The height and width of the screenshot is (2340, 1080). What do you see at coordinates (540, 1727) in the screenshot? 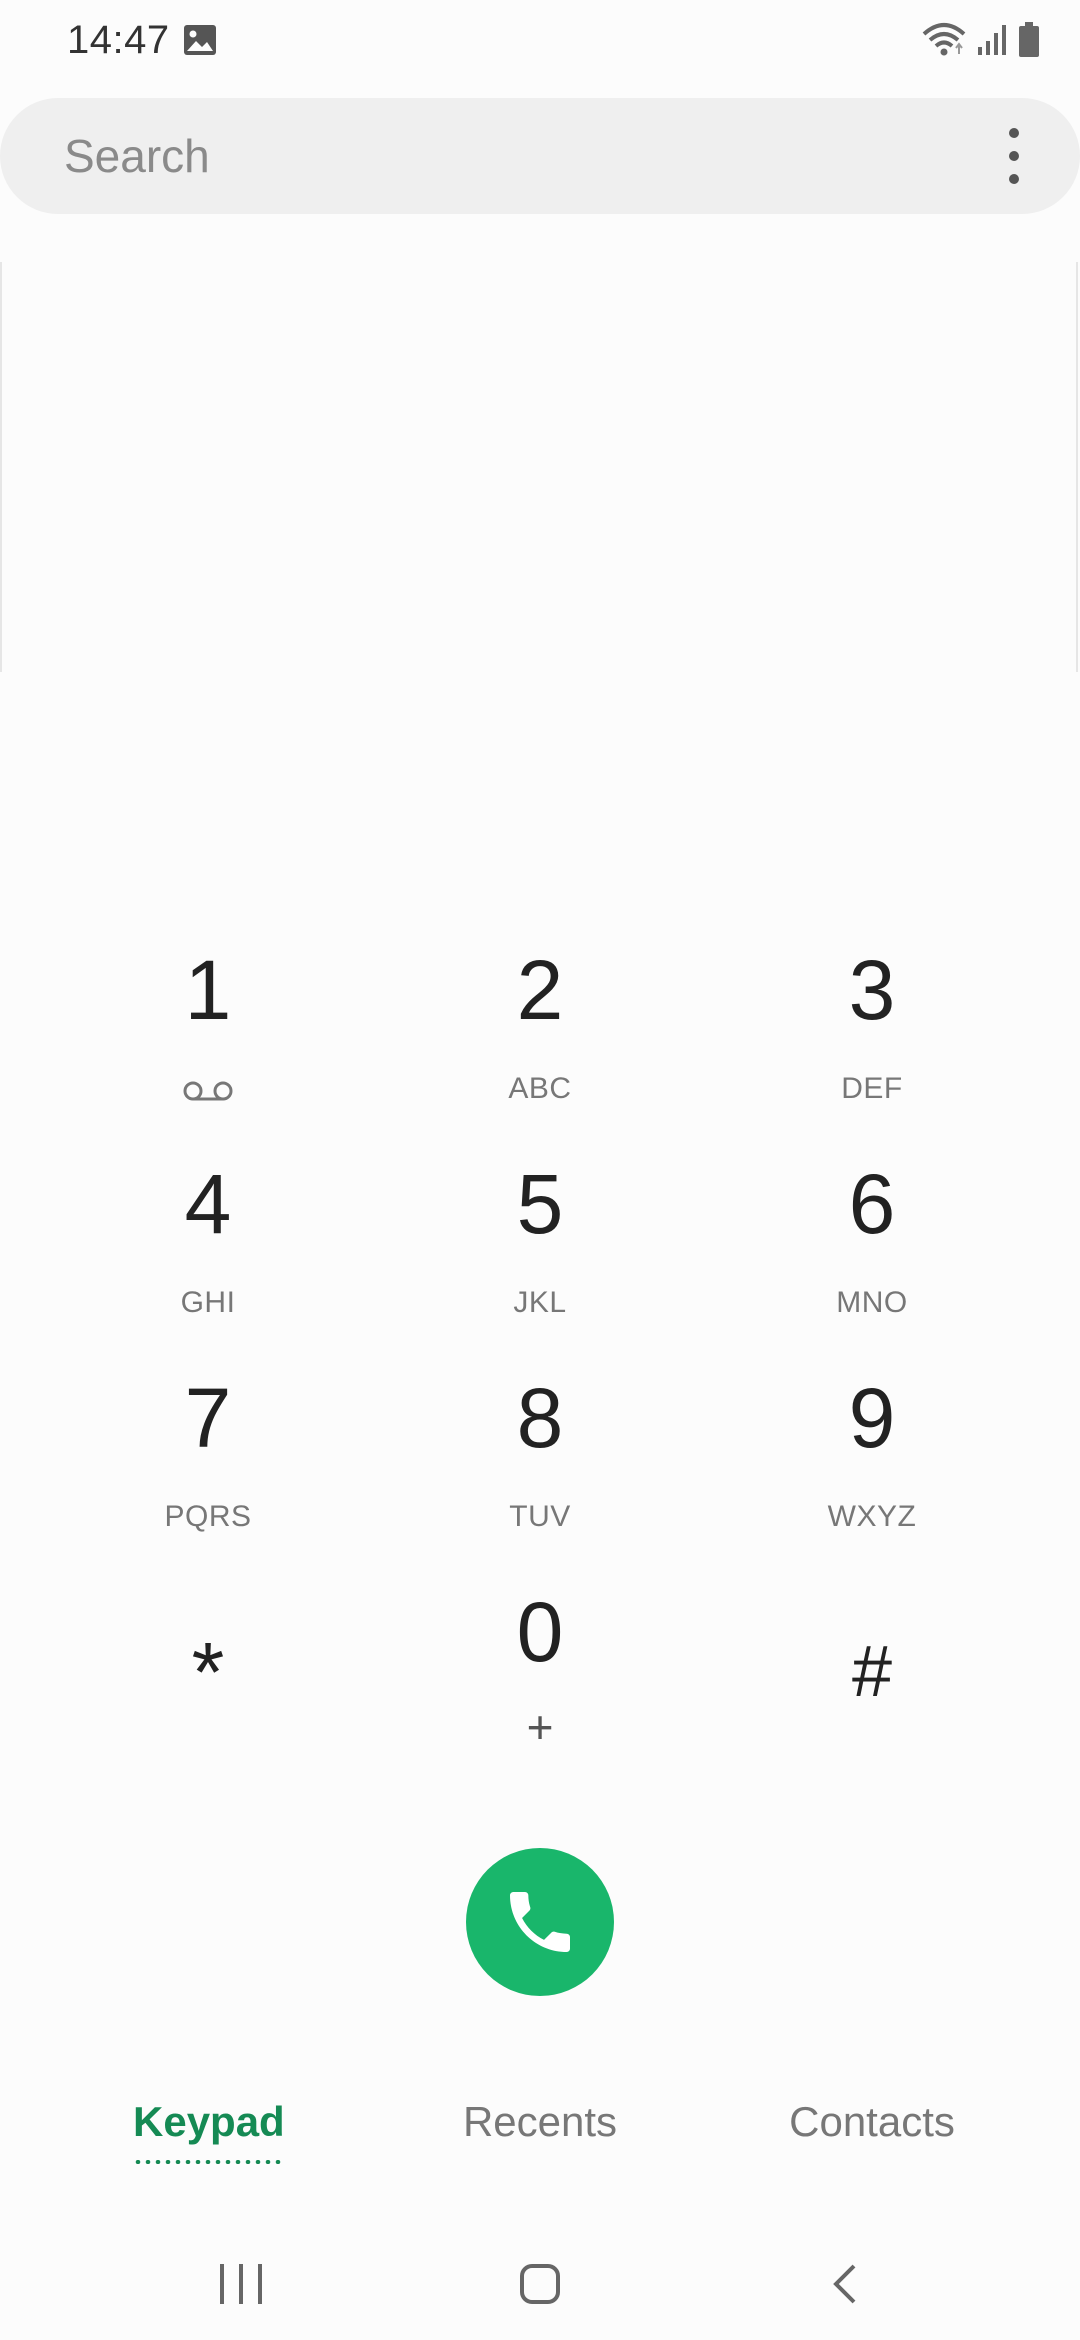
I see `key-letters: +` at bounding box center [540, 1727].